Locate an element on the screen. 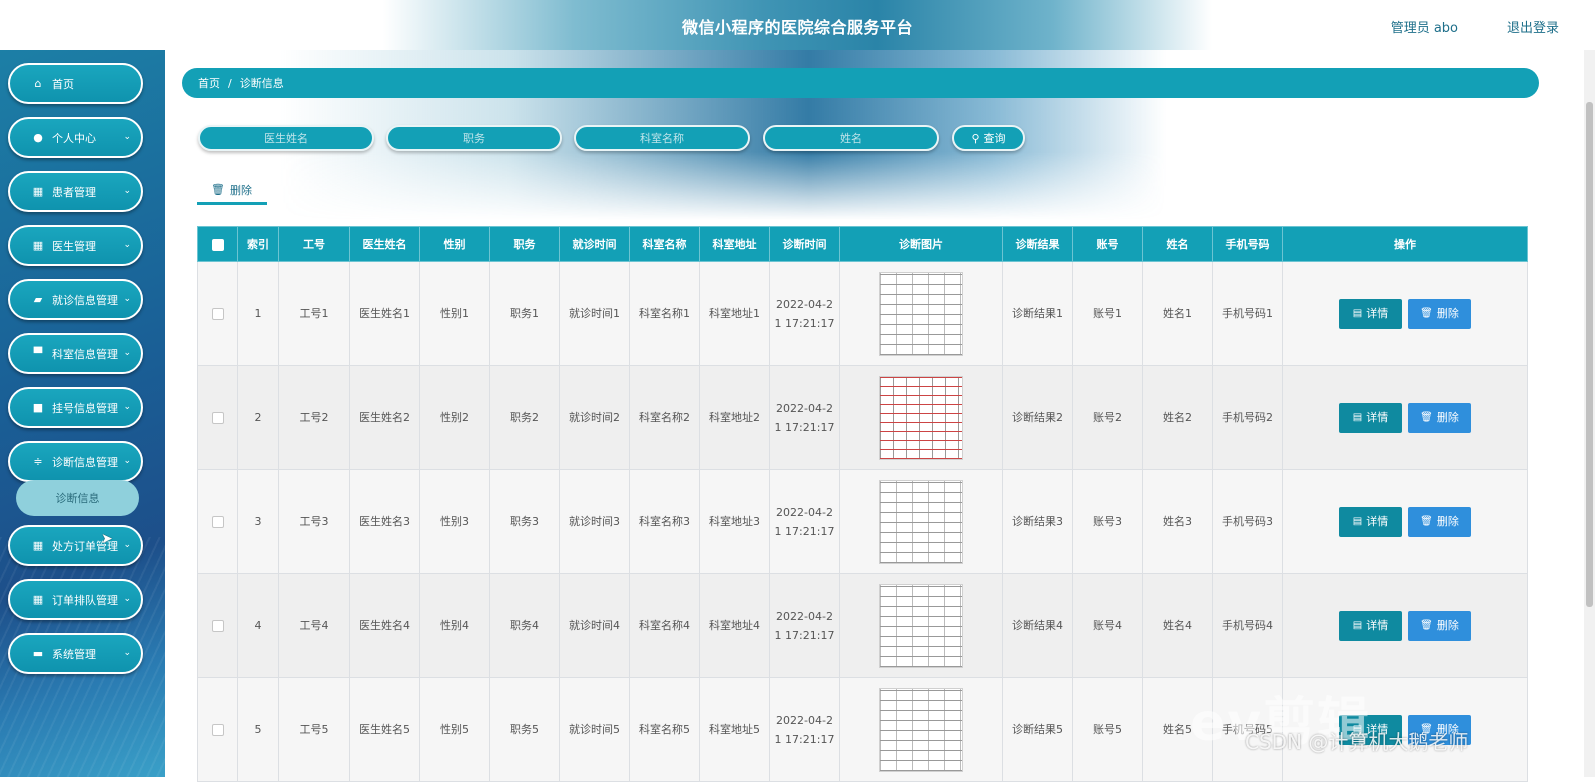  query-button-label: 查询 is located at coordinates (994, 138).